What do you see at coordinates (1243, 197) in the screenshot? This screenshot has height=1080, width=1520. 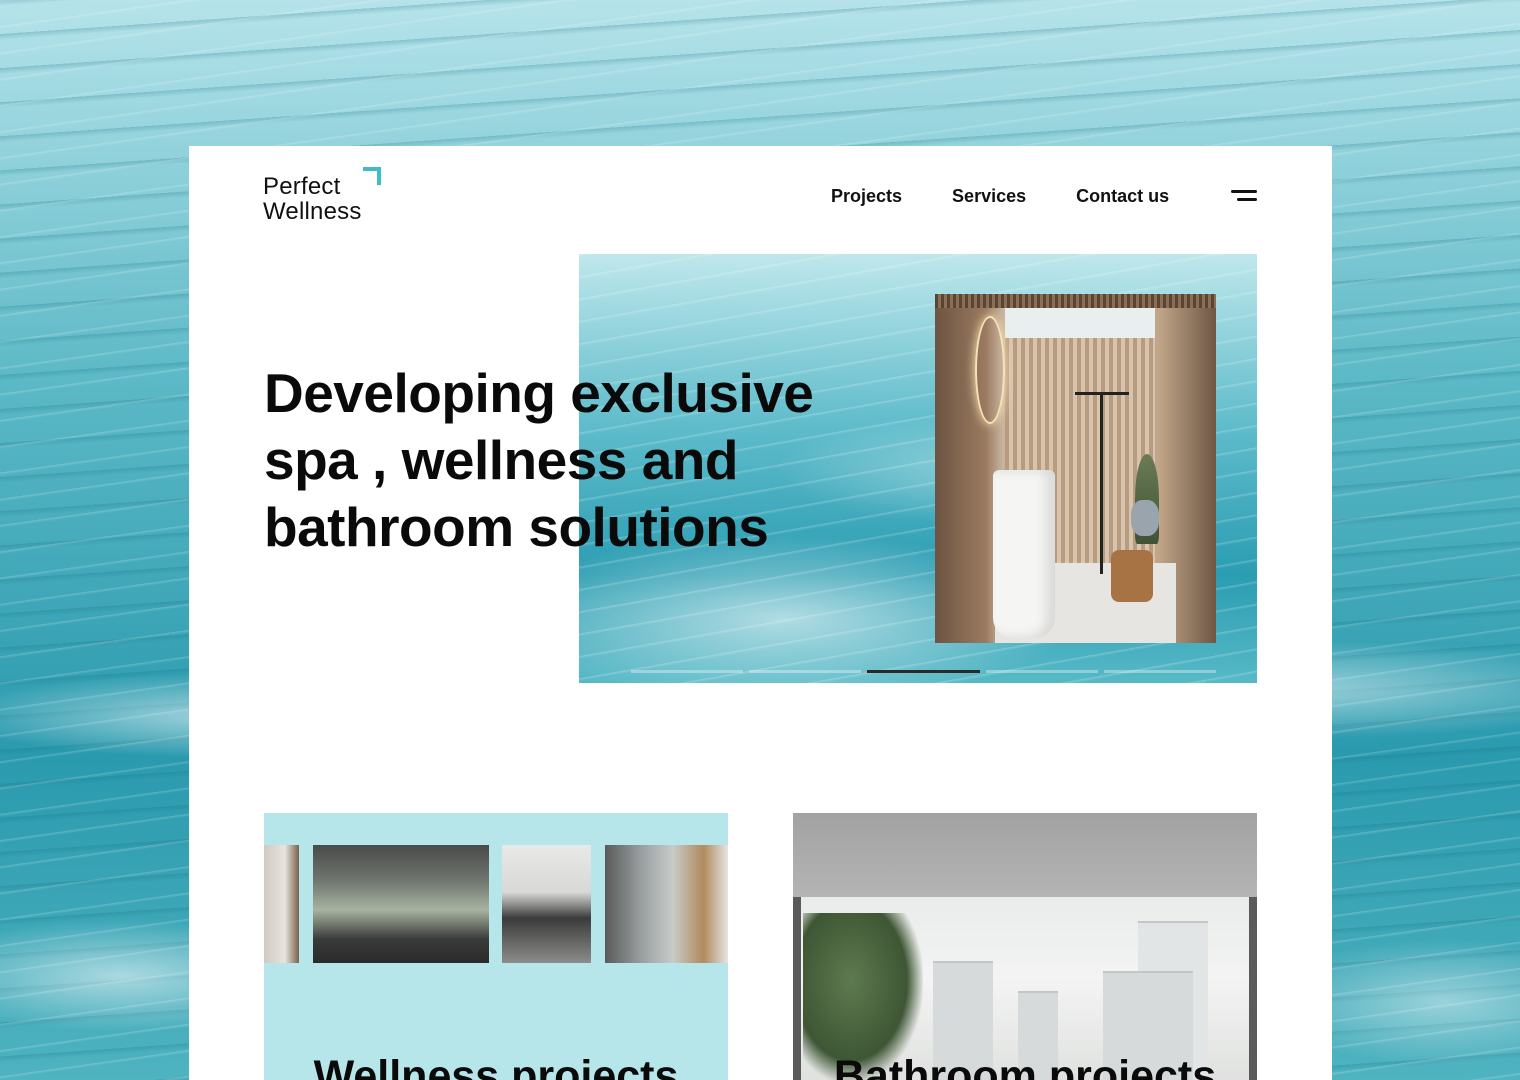 I see `menu-icon` at bounding box center [1243, 197].